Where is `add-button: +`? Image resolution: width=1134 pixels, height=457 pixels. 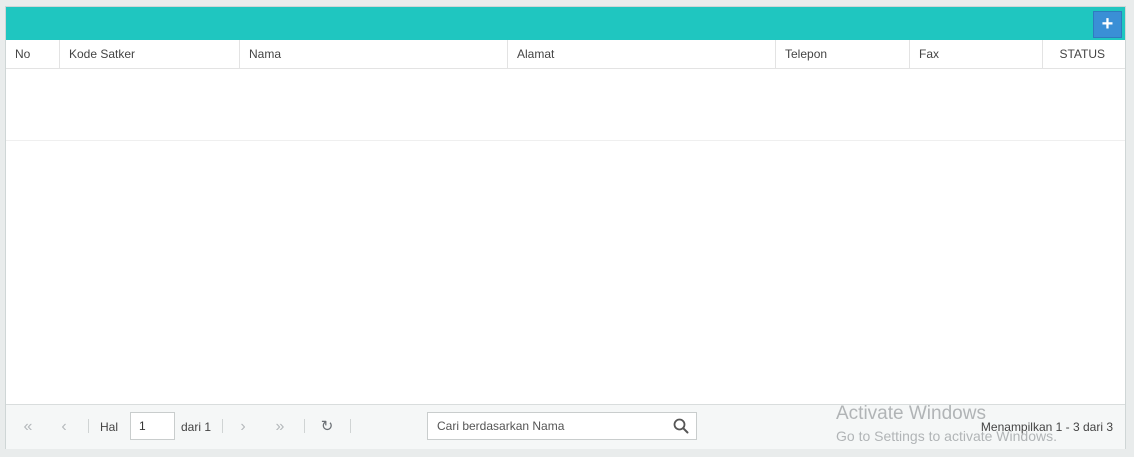
add-button: + is located at coordinates (1107, 24).